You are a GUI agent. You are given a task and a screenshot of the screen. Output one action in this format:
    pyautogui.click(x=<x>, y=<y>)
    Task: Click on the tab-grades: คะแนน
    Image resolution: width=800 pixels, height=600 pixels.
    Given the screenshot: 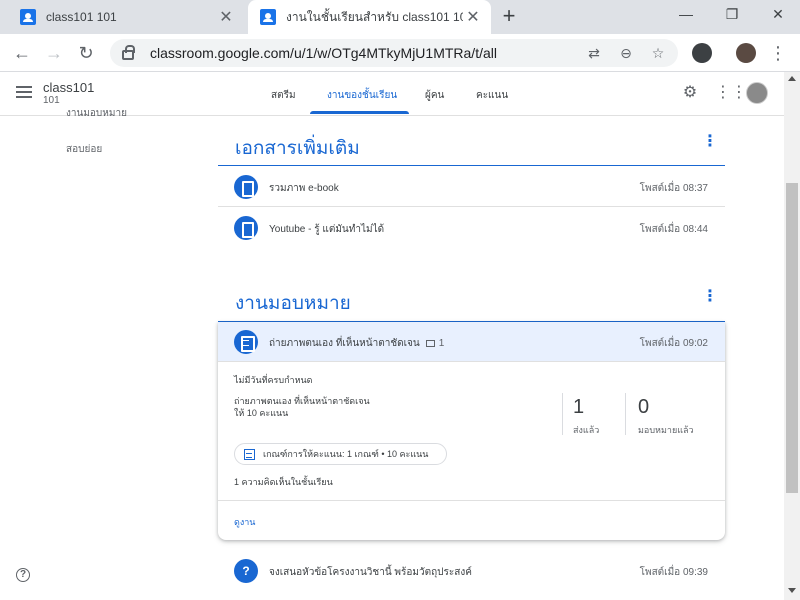 What is the action you would take?
    pyautogui.click(x=492, y=95)
    